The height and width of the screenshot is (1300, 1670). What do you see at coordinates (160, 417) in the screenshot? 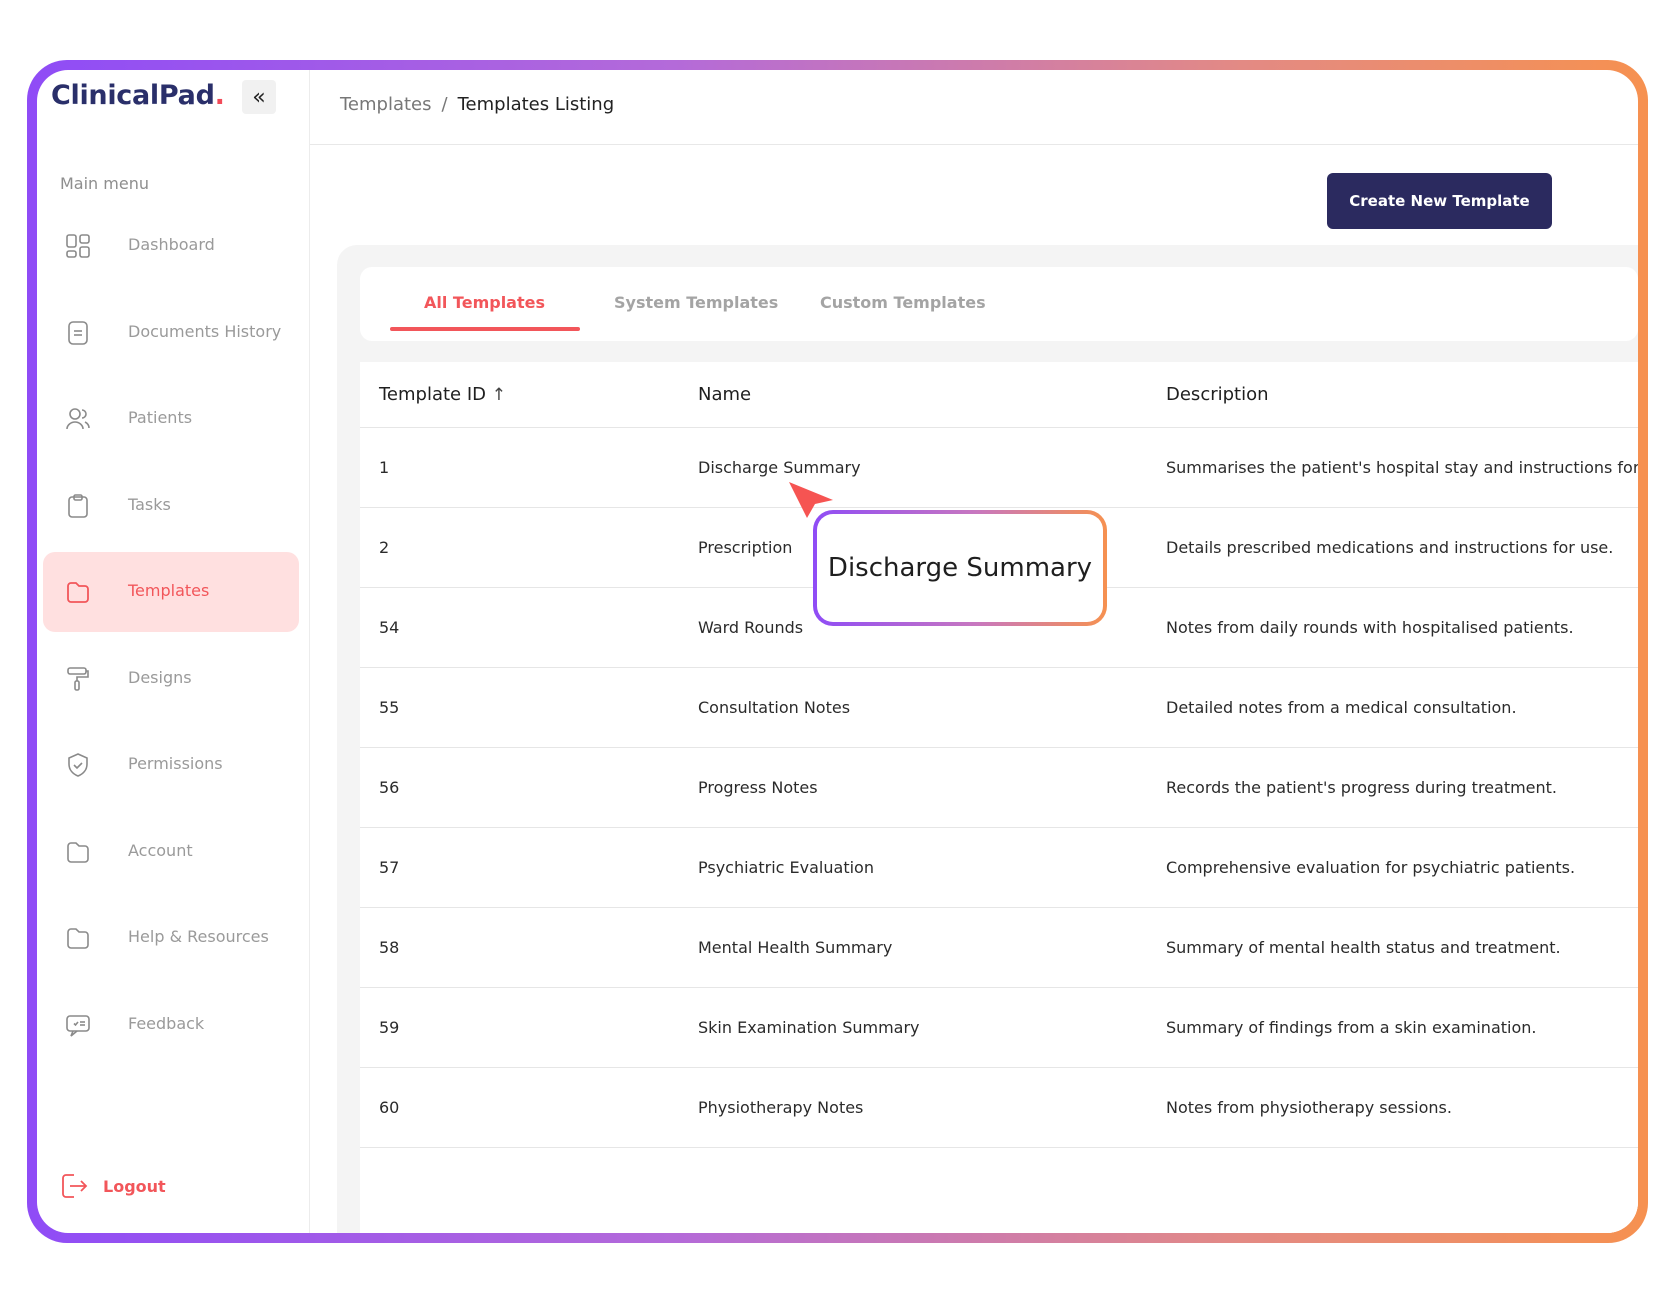
I see `sidebar-item-label: Patients` at bounding box center [160, 417].